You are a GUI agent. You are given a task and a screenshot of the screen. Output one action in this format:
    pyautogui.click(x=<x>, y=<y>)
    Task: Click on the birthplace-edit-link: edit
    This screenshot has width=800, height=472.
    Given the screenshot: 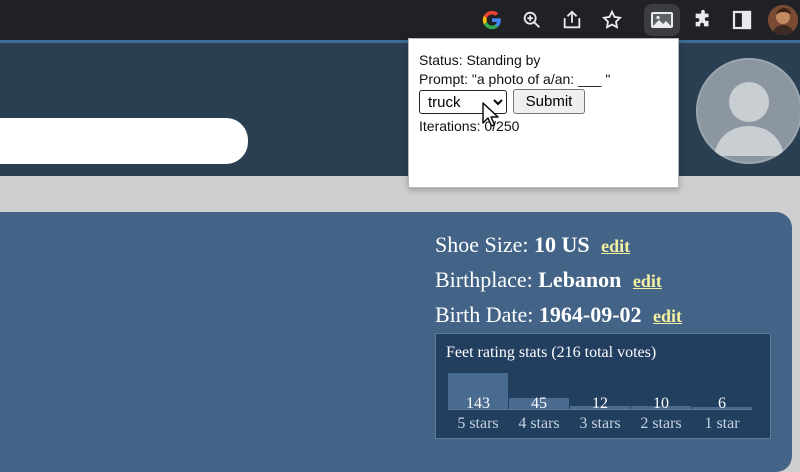 What is the action you would take?
    pyautogui.click(x=647, y=281)
    